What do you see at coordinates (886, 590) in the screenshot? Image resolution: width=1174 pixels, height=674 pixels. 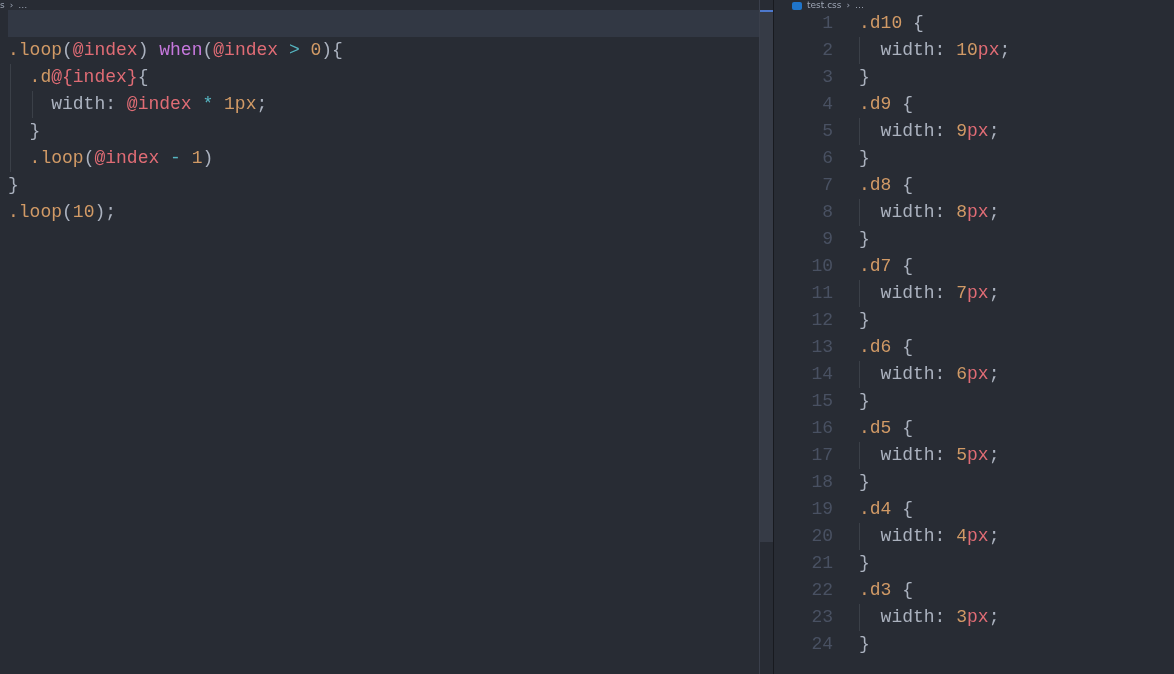 I see `code-line: .d3 {` at bounding box center [886, 590].